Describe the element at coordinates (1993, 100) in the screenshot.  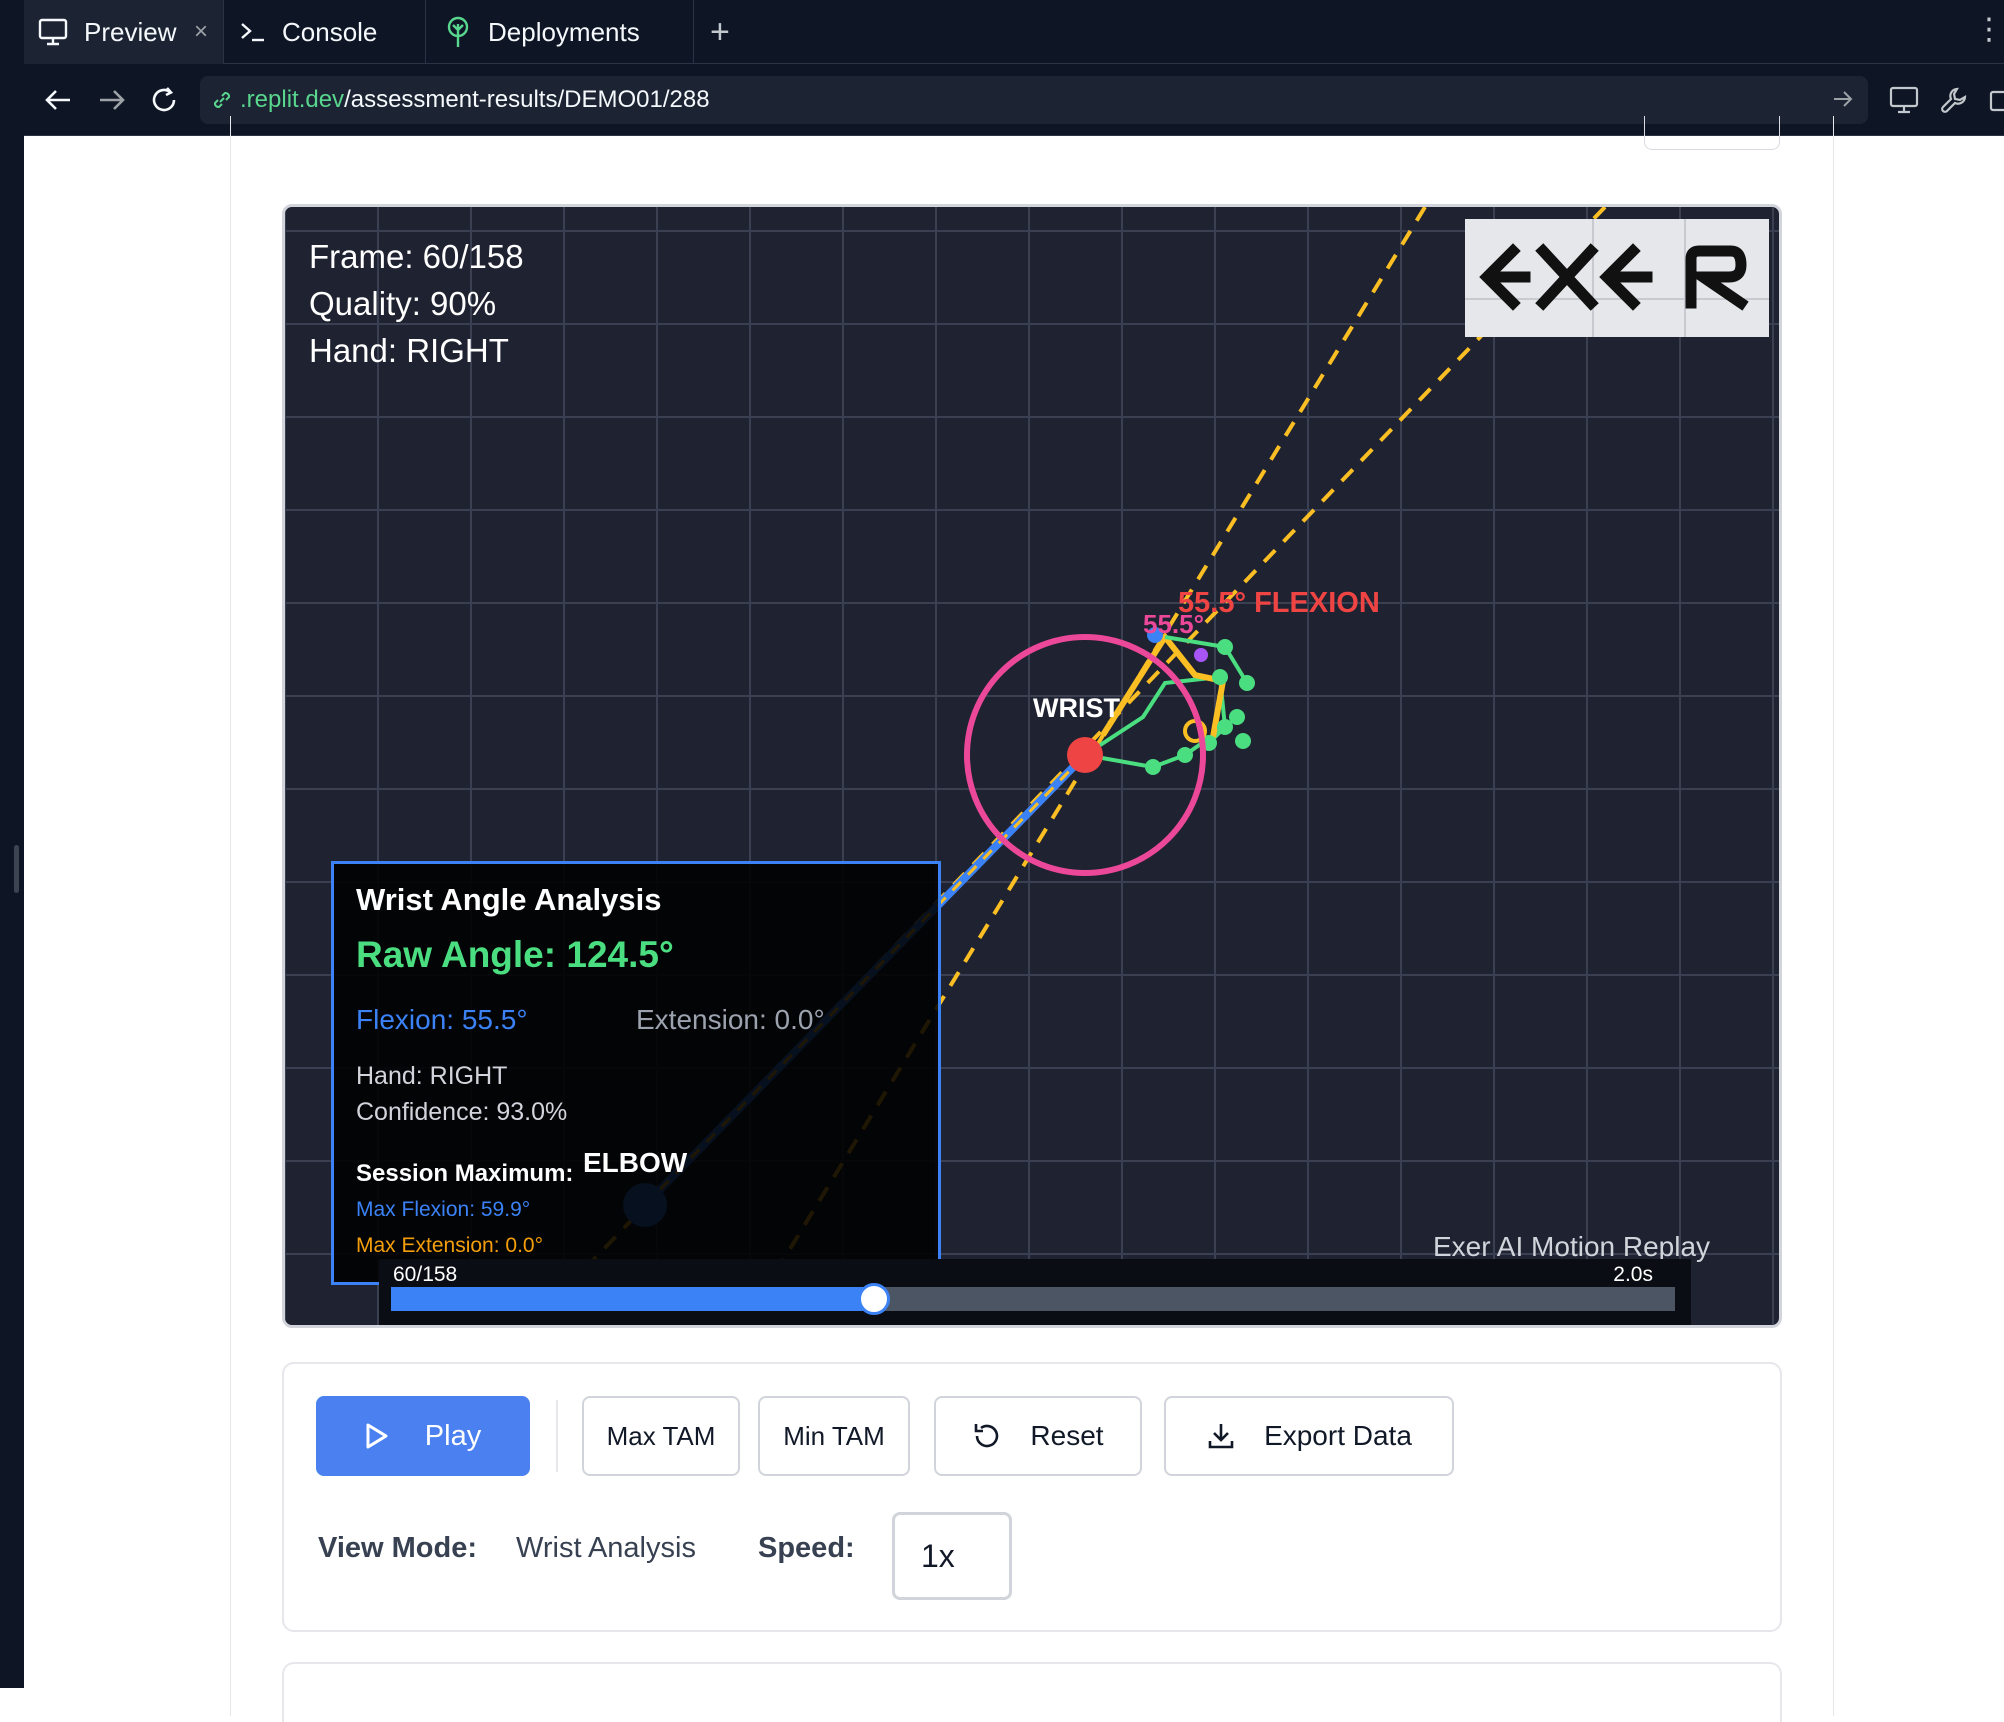
I see `new-window-icon` at that location.